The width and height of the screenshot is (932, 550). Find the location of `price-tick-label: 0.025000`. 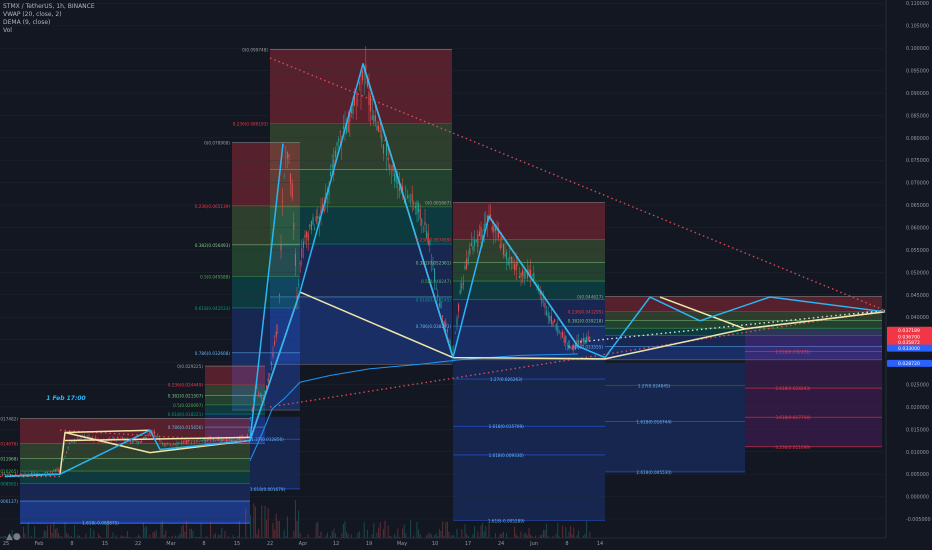

price-tick-label: 0.025000 is located at coordinates (917, 385).